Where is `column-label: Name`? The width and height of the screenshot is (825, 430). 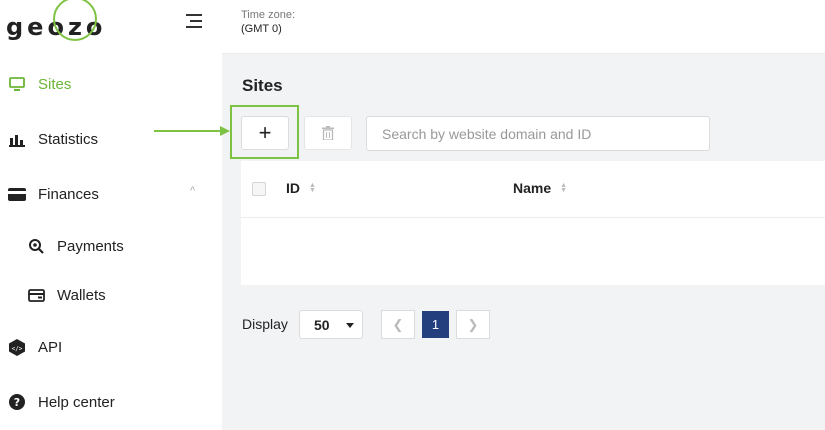
column-label: Name is located at coordinates (532, 188).